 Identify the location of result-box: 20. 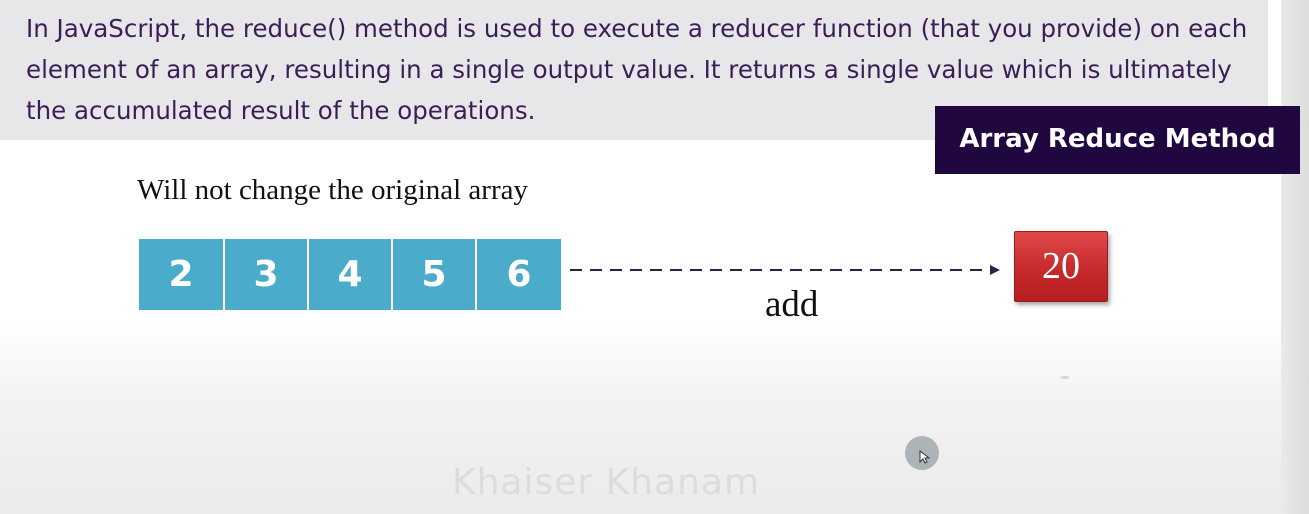
(1061, 266).